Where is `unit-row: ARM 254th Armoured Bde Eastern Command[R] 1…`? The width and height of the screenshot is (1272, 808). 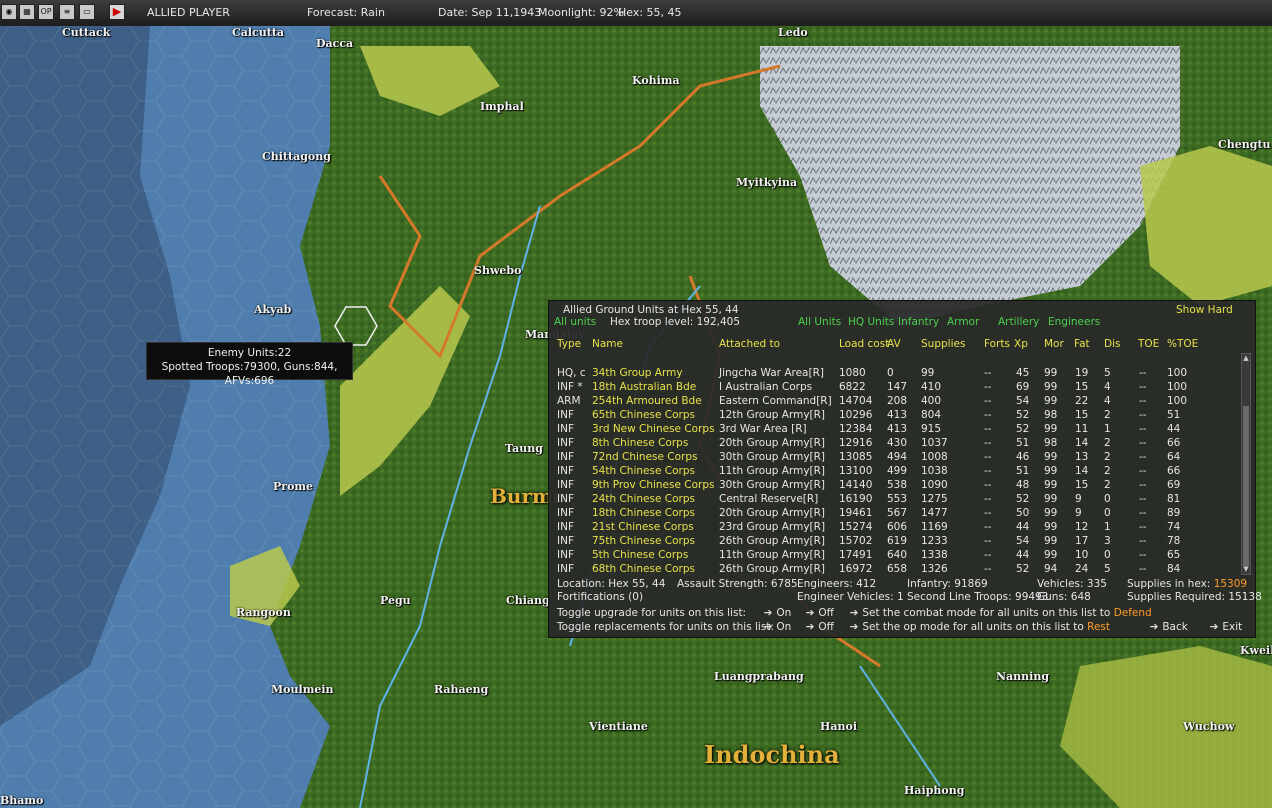 unit-row: ARM 254th Armoured Bde Eastern Command[R] 1… is located at coordinates (894, 402).